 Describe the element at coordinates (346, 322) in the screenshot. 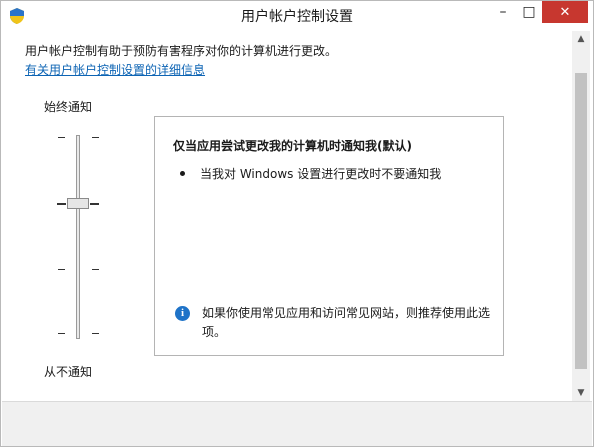

I see `recommendation-text: 如果你使用常见应用和访问常见网站，则推荐使用此选项。` at that location.